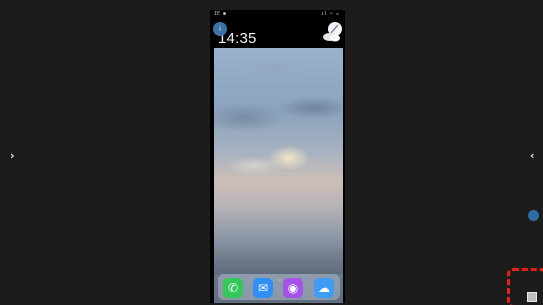 The width and height of the screenshot is (543, 305). What do you see at coordinates (525, 286) in the screenshot?
I see `highlight-box` at bounding box center [525, 286].